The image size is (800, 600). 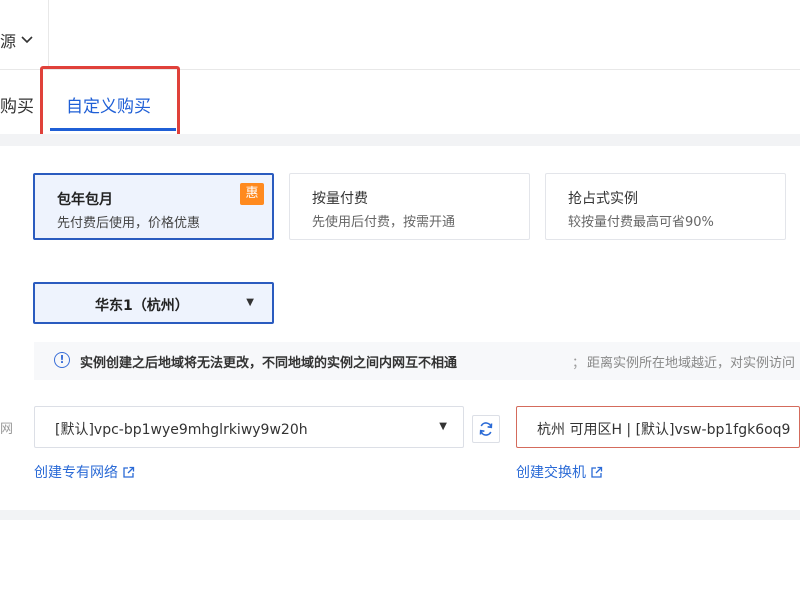 What do you see at coordinates (8, 41) in the screenshot?
I see `resource-label: 源` at bounding box center [8, 41].